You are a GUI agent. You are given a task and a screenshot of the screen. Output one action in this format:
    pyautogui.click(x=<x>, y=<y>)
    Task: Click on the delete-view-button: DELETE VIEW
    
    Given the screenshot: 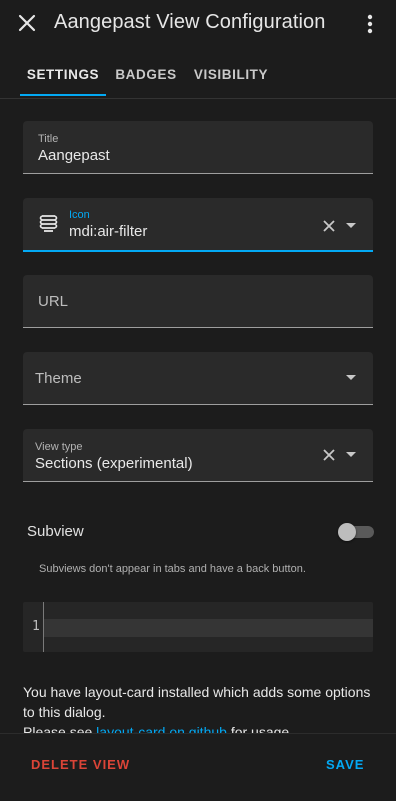 What is the action you would take?
    pyautogui.click(x=80, y=764)
    